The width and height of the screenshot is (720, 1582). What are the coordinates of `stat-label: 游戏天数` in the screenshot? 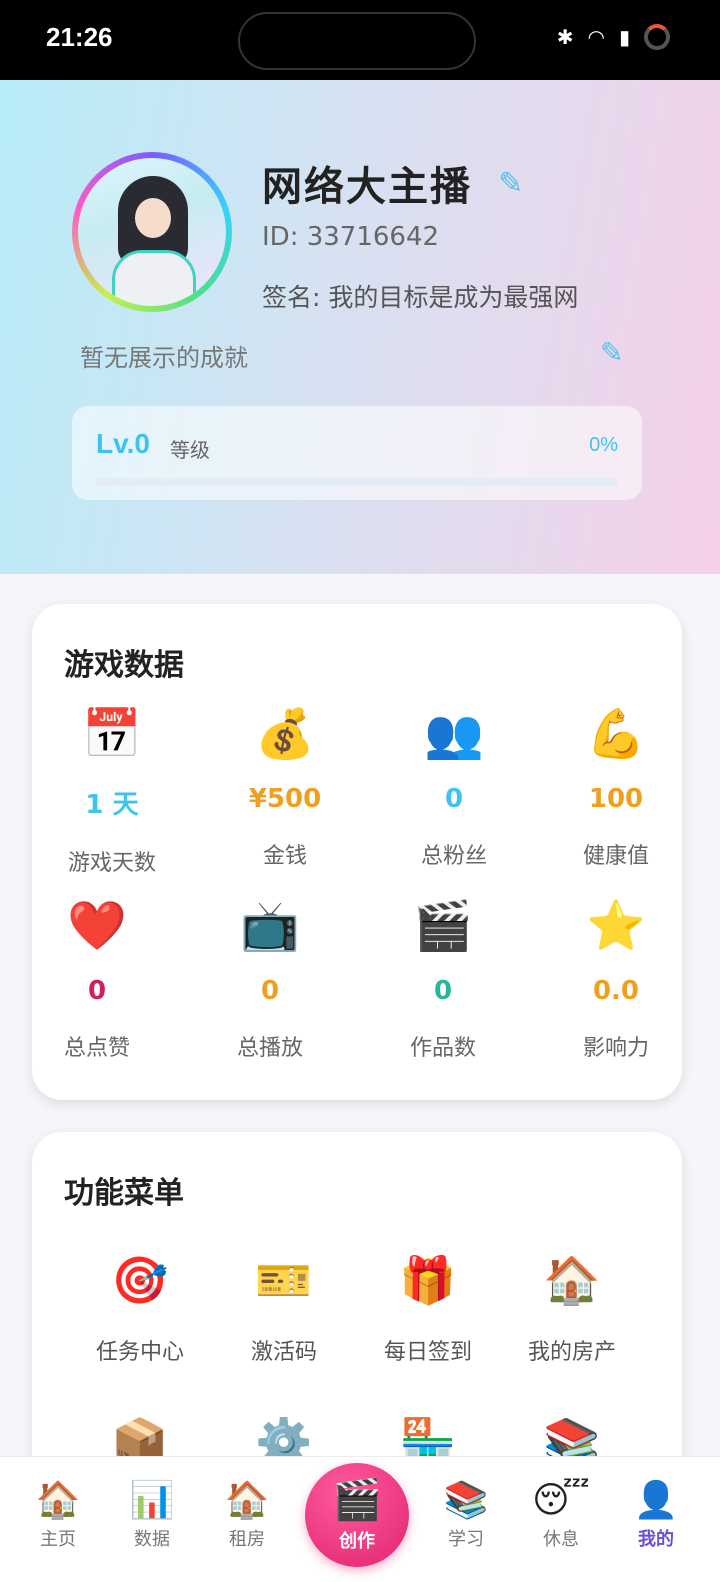 It's located at (111, 863).